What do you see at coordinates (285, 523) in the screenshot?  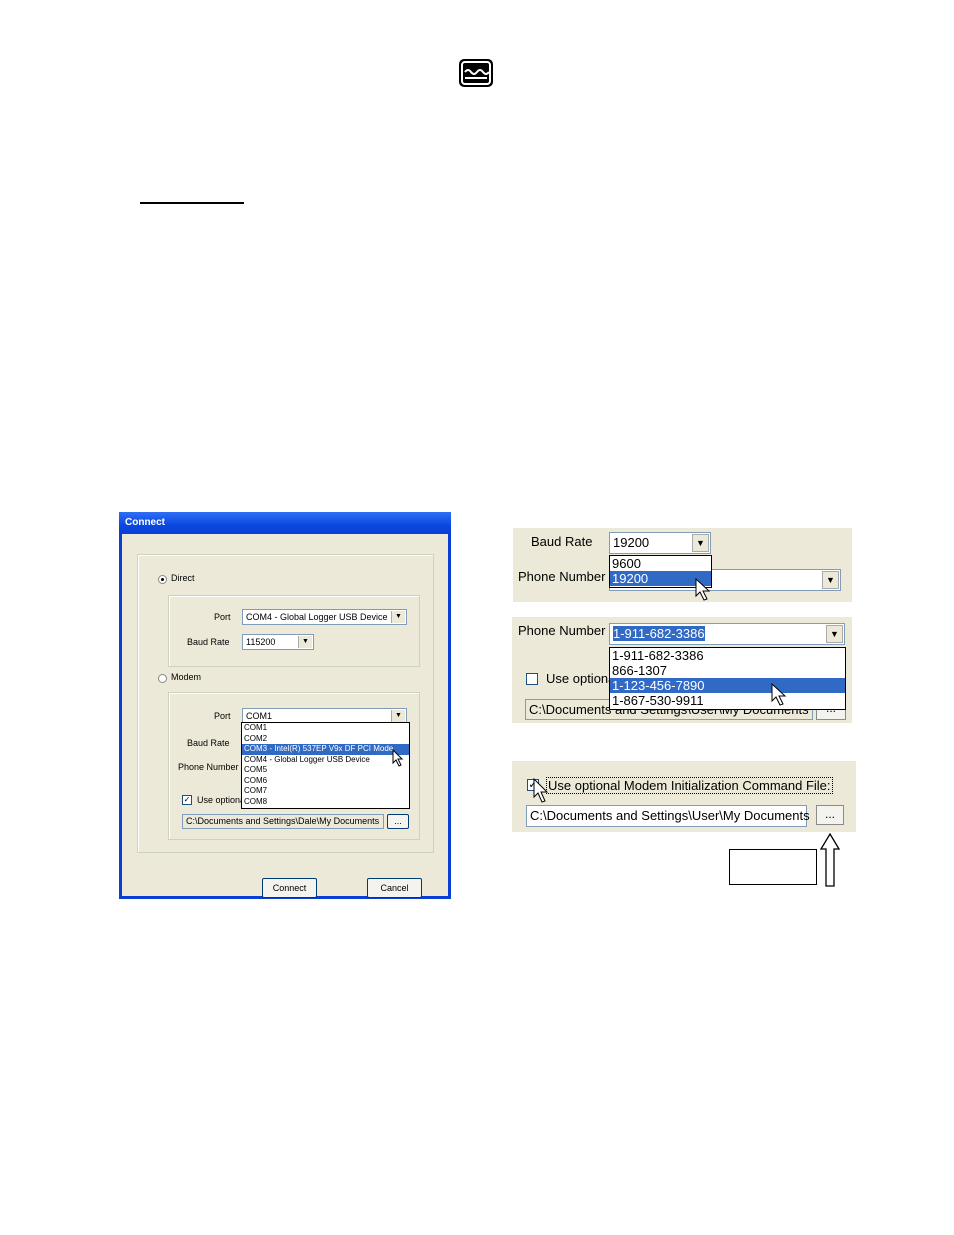 I see `dialog-title-bar: Connect` at bounding box center [285, 523].